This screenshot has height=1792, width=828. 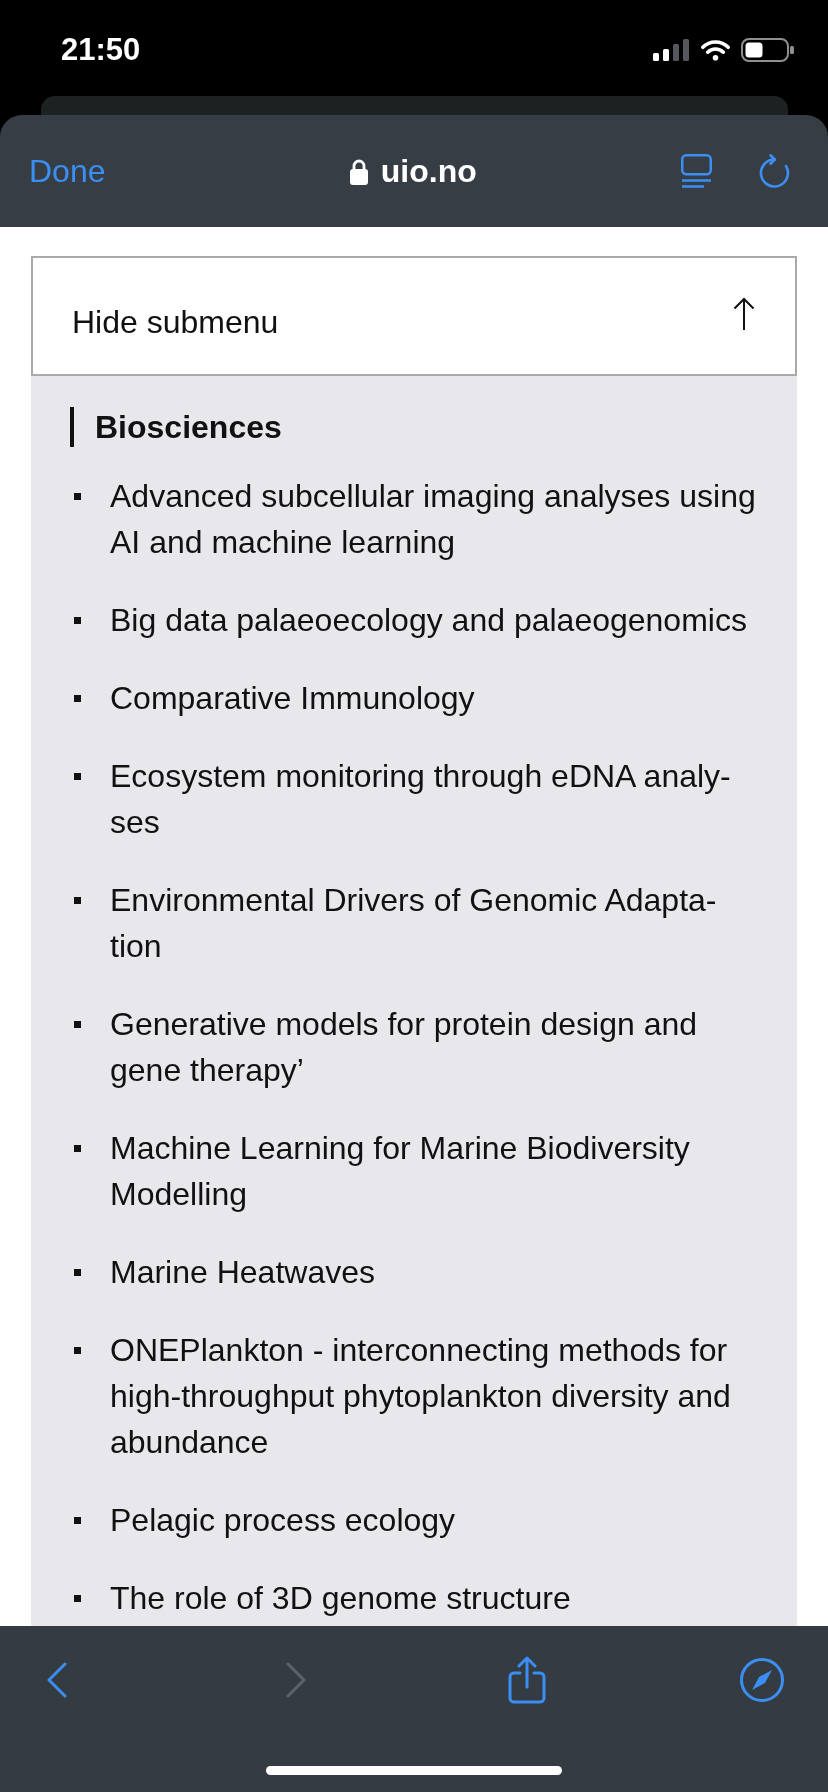 What do you see at coordinates (439, 1520) in the screenshot?
I see `menu-link: Pelagic process ecology` at bounding box center [439, 1520].